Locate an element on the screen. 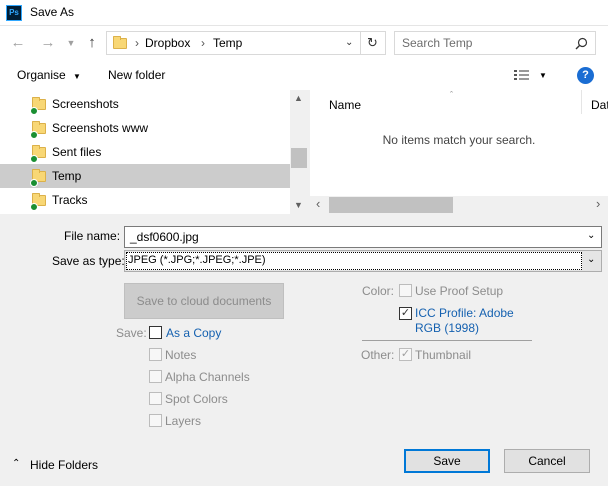 This screenshot has width=608, height=486. tree-item-label: Temp is located at coordinates (67, 176).